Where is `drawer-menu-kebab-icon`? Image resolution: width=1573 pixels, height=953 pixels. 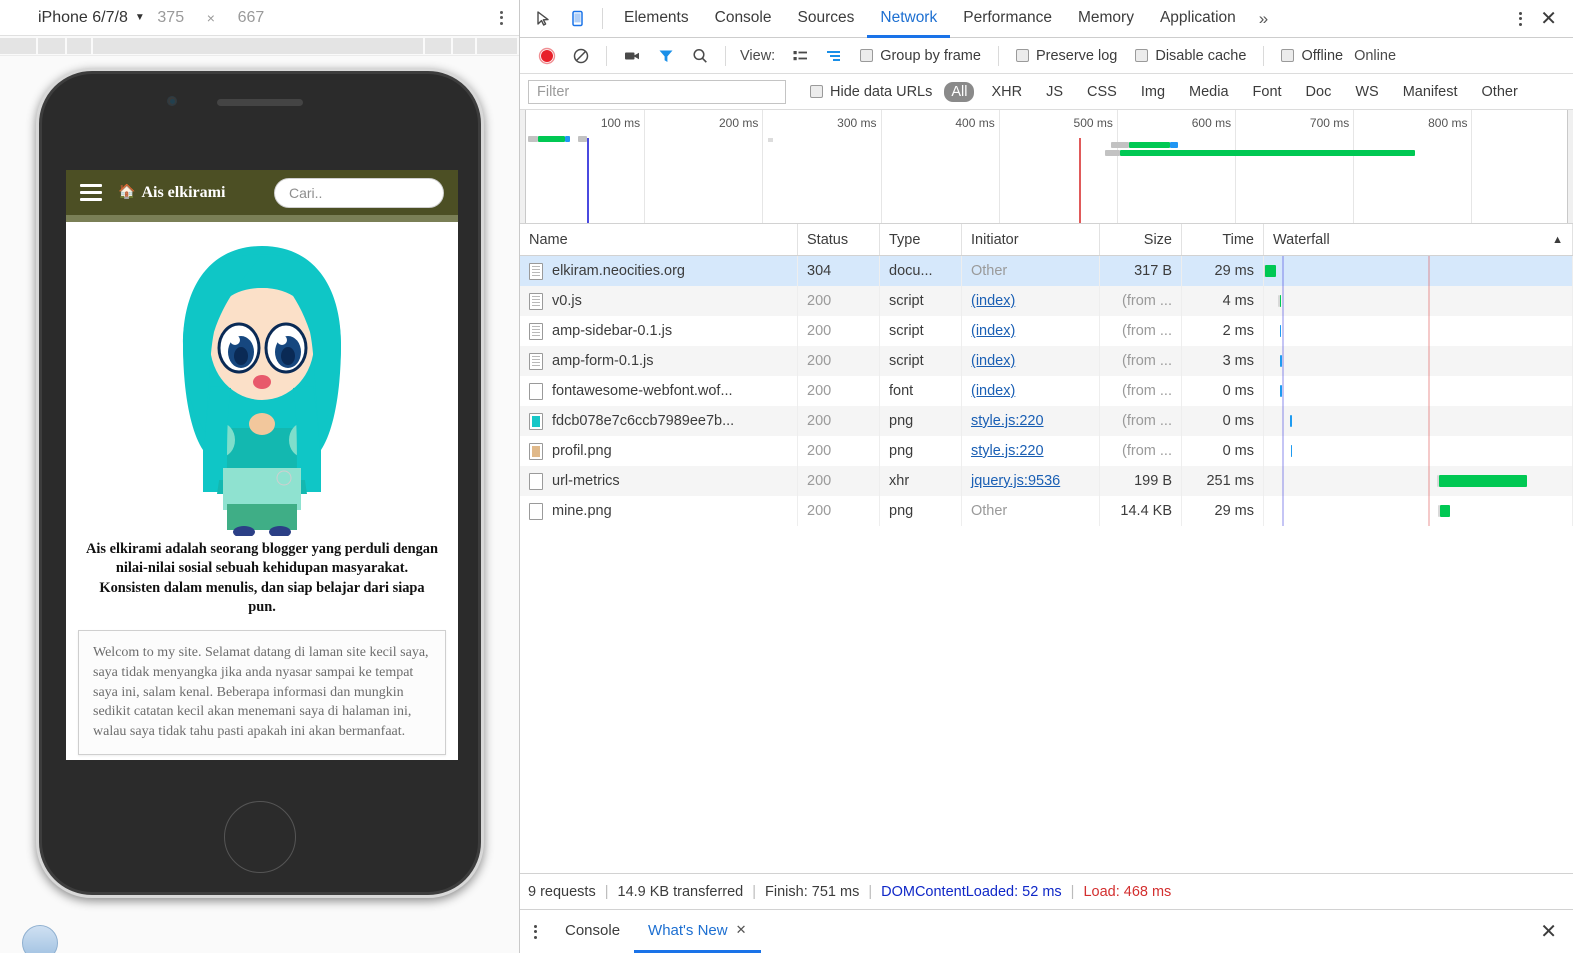 drawer-menu-kebab-icon is located at coordinates (535, 931).